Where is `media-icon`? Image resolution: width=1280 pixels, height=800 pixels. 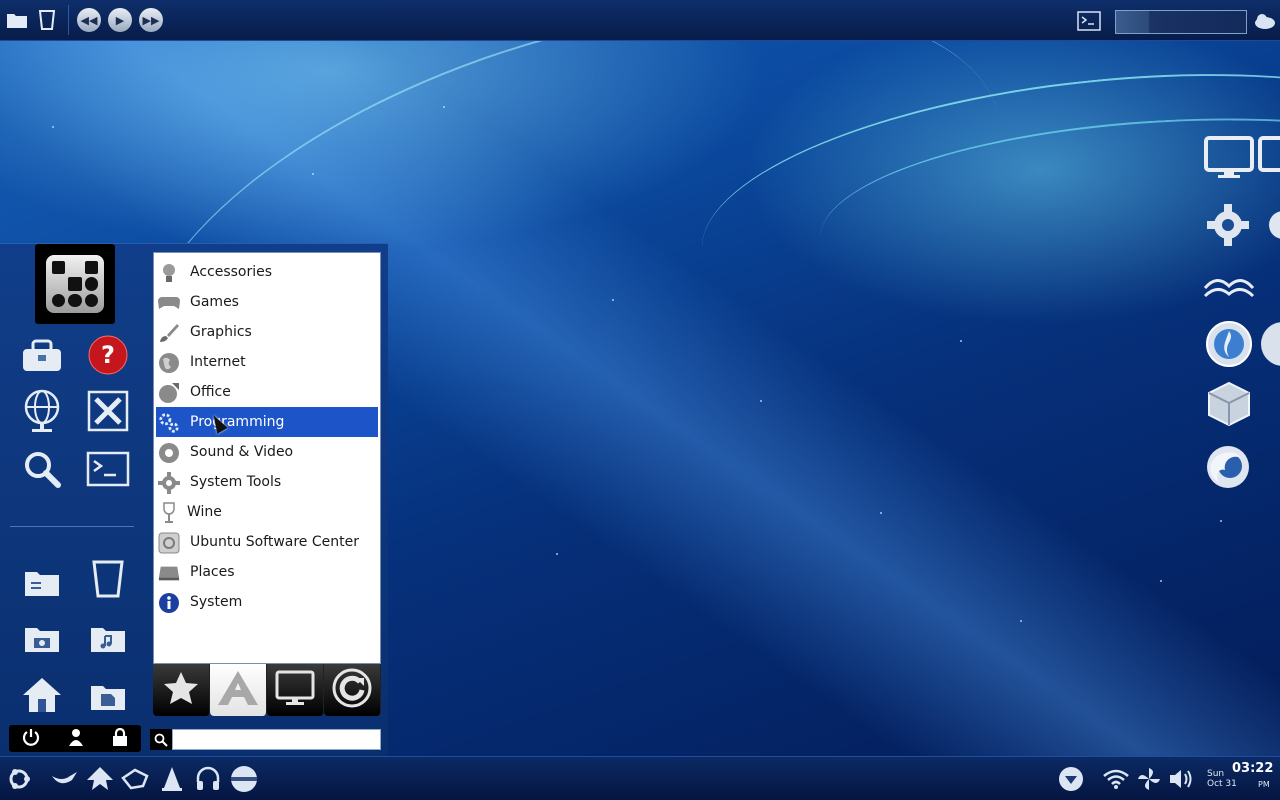
media-icon is located at coordinates (169, 453).